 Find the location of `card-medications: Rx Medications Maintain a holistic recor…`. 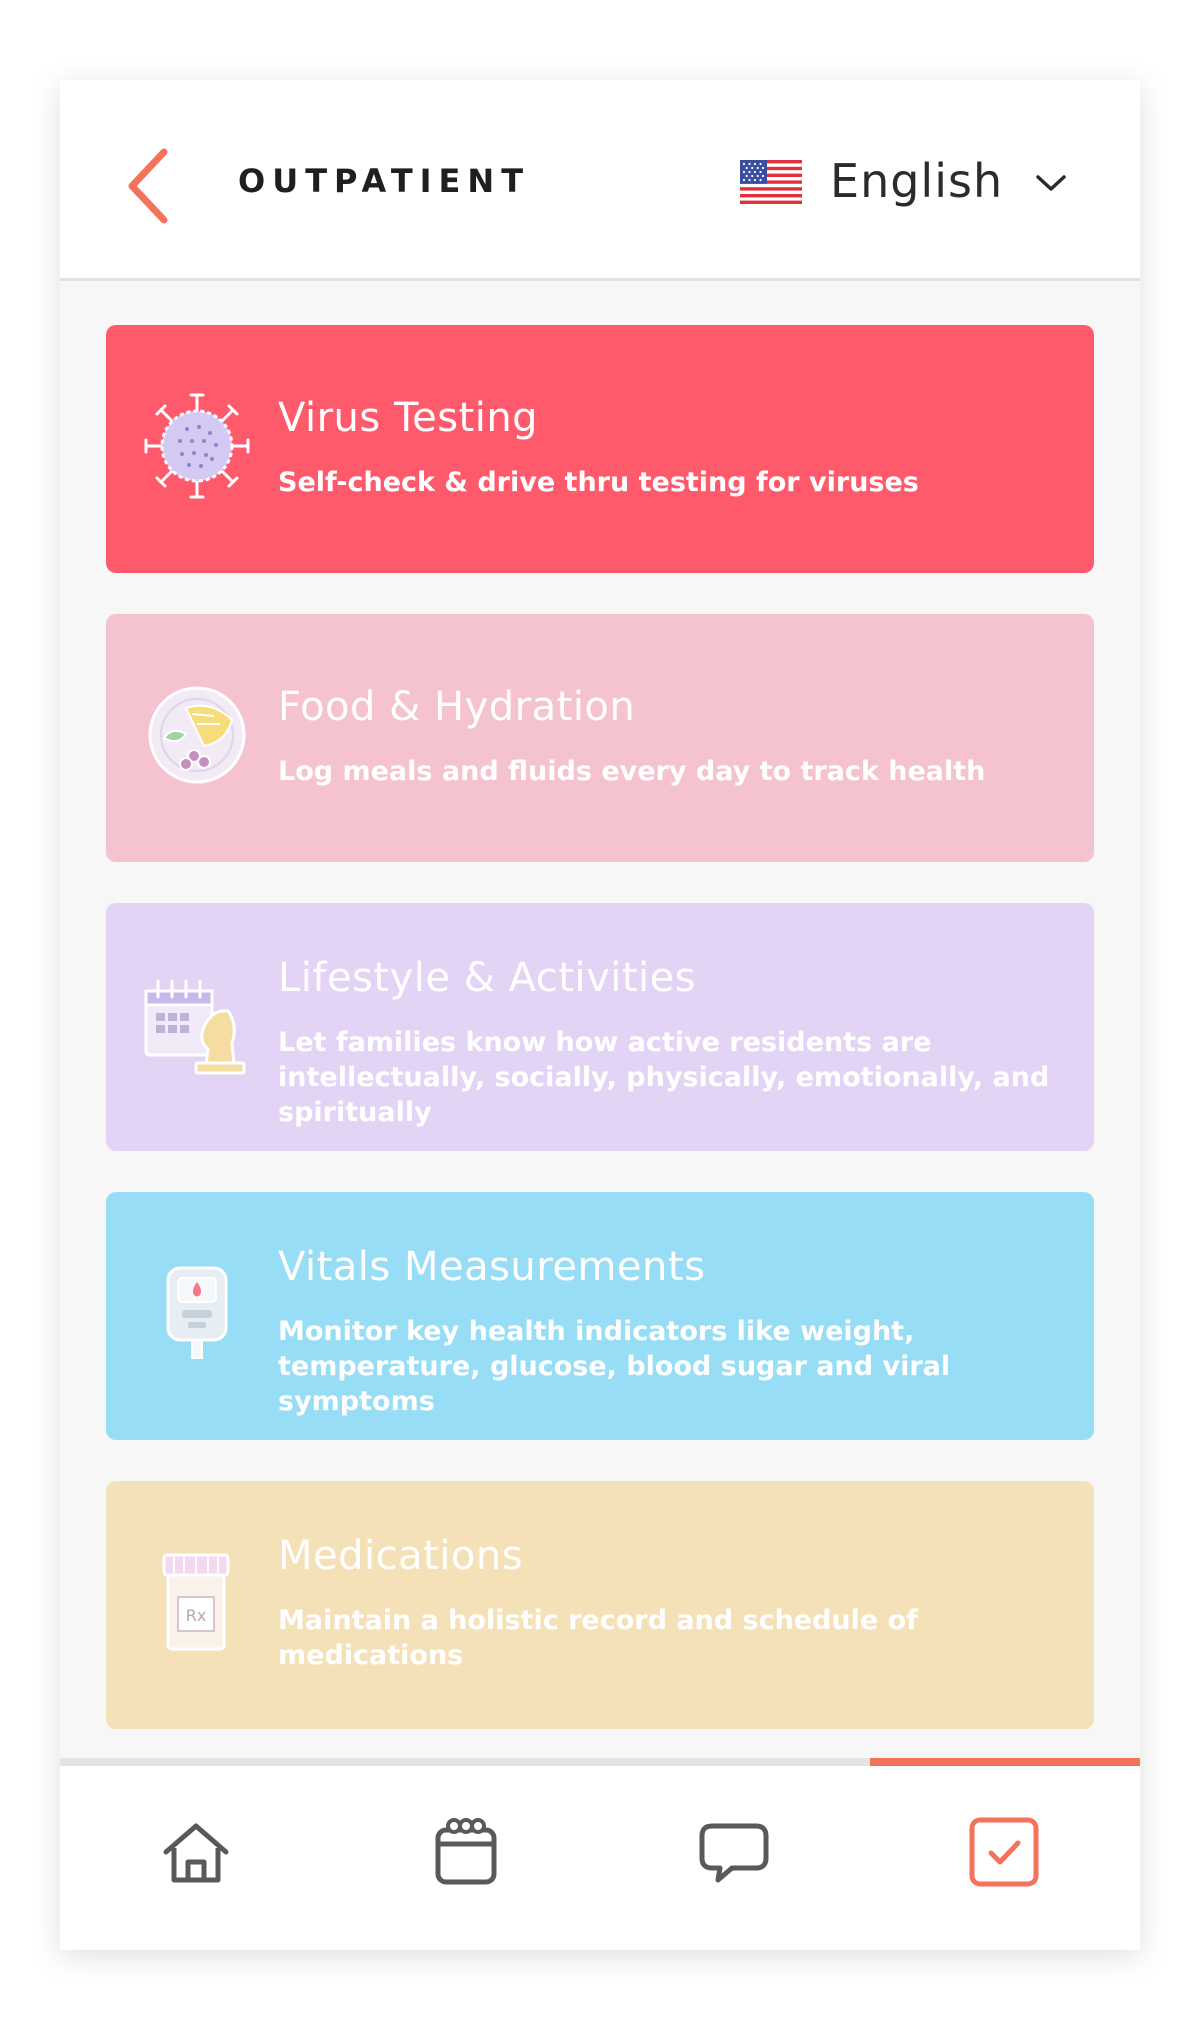

card-medications: Rx Medications Maintain a holistic recor… is located at coordinates (600, 1605).